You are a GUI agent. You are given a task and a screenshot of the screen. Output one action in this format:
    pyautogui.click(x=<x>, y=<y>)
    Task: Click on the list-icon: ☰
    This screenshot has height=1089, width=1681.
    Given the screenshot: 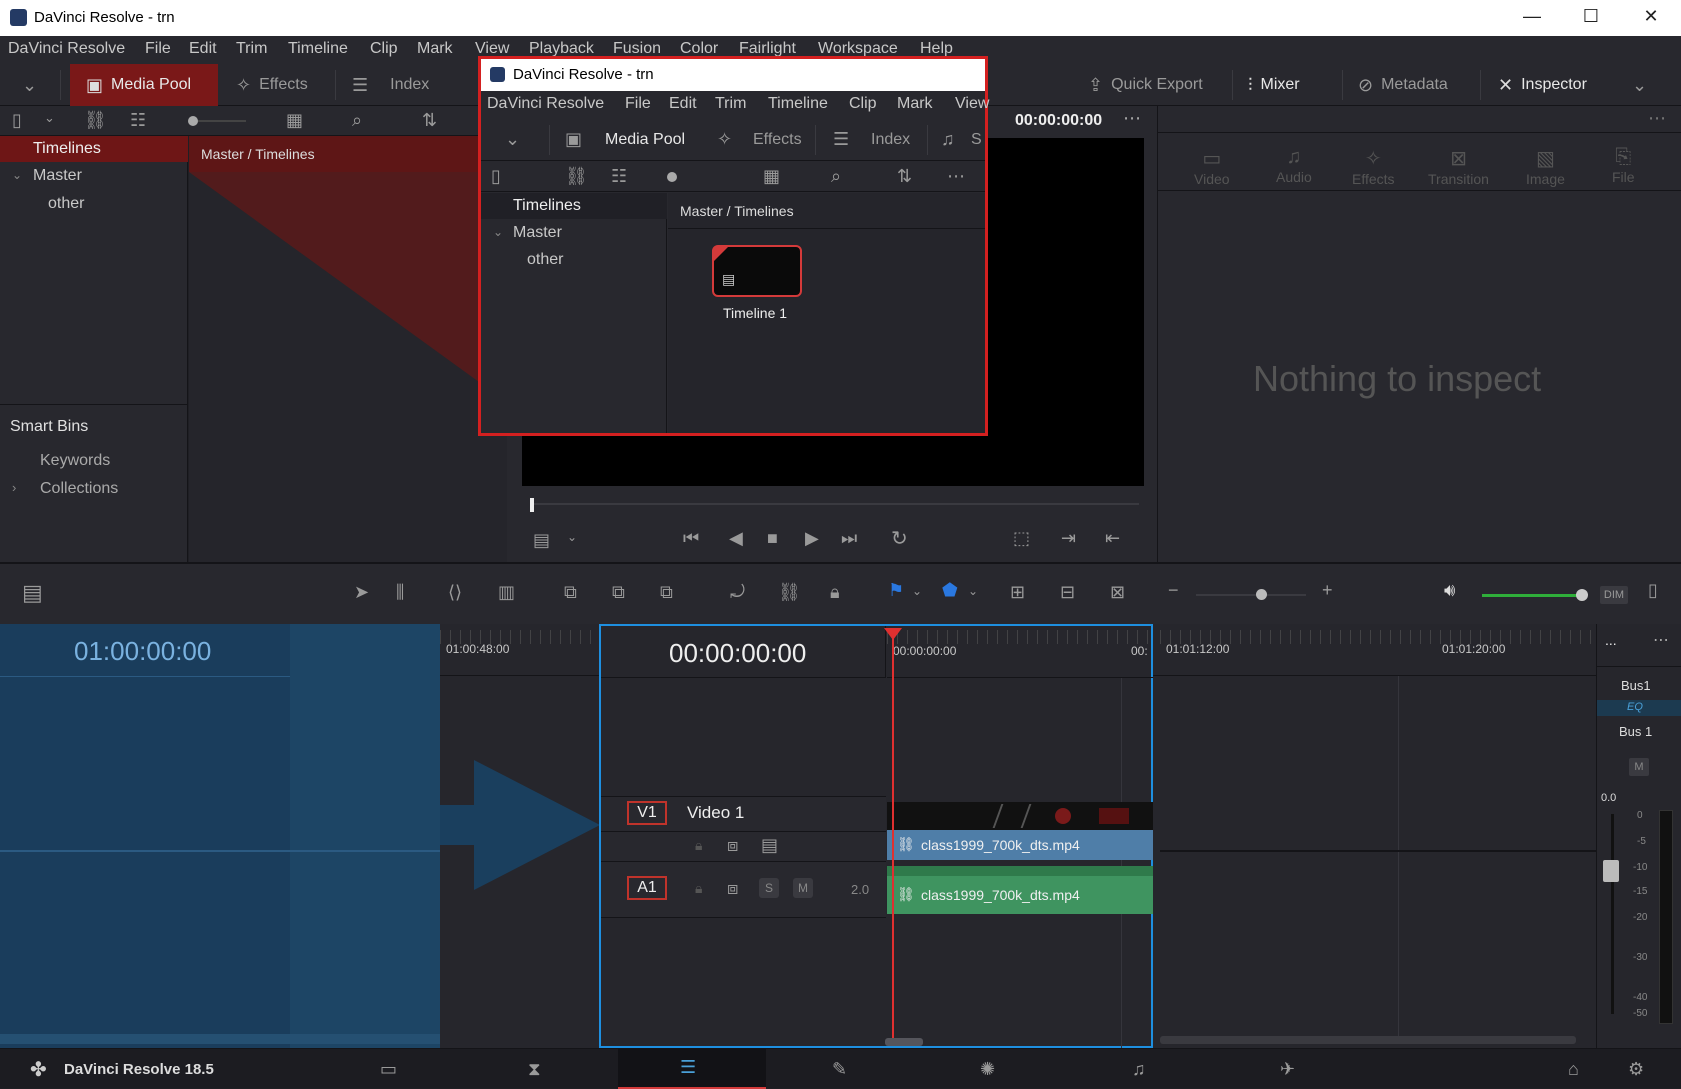 What is the action you would take?
    pyautogui.click(x=841, y=139)
    